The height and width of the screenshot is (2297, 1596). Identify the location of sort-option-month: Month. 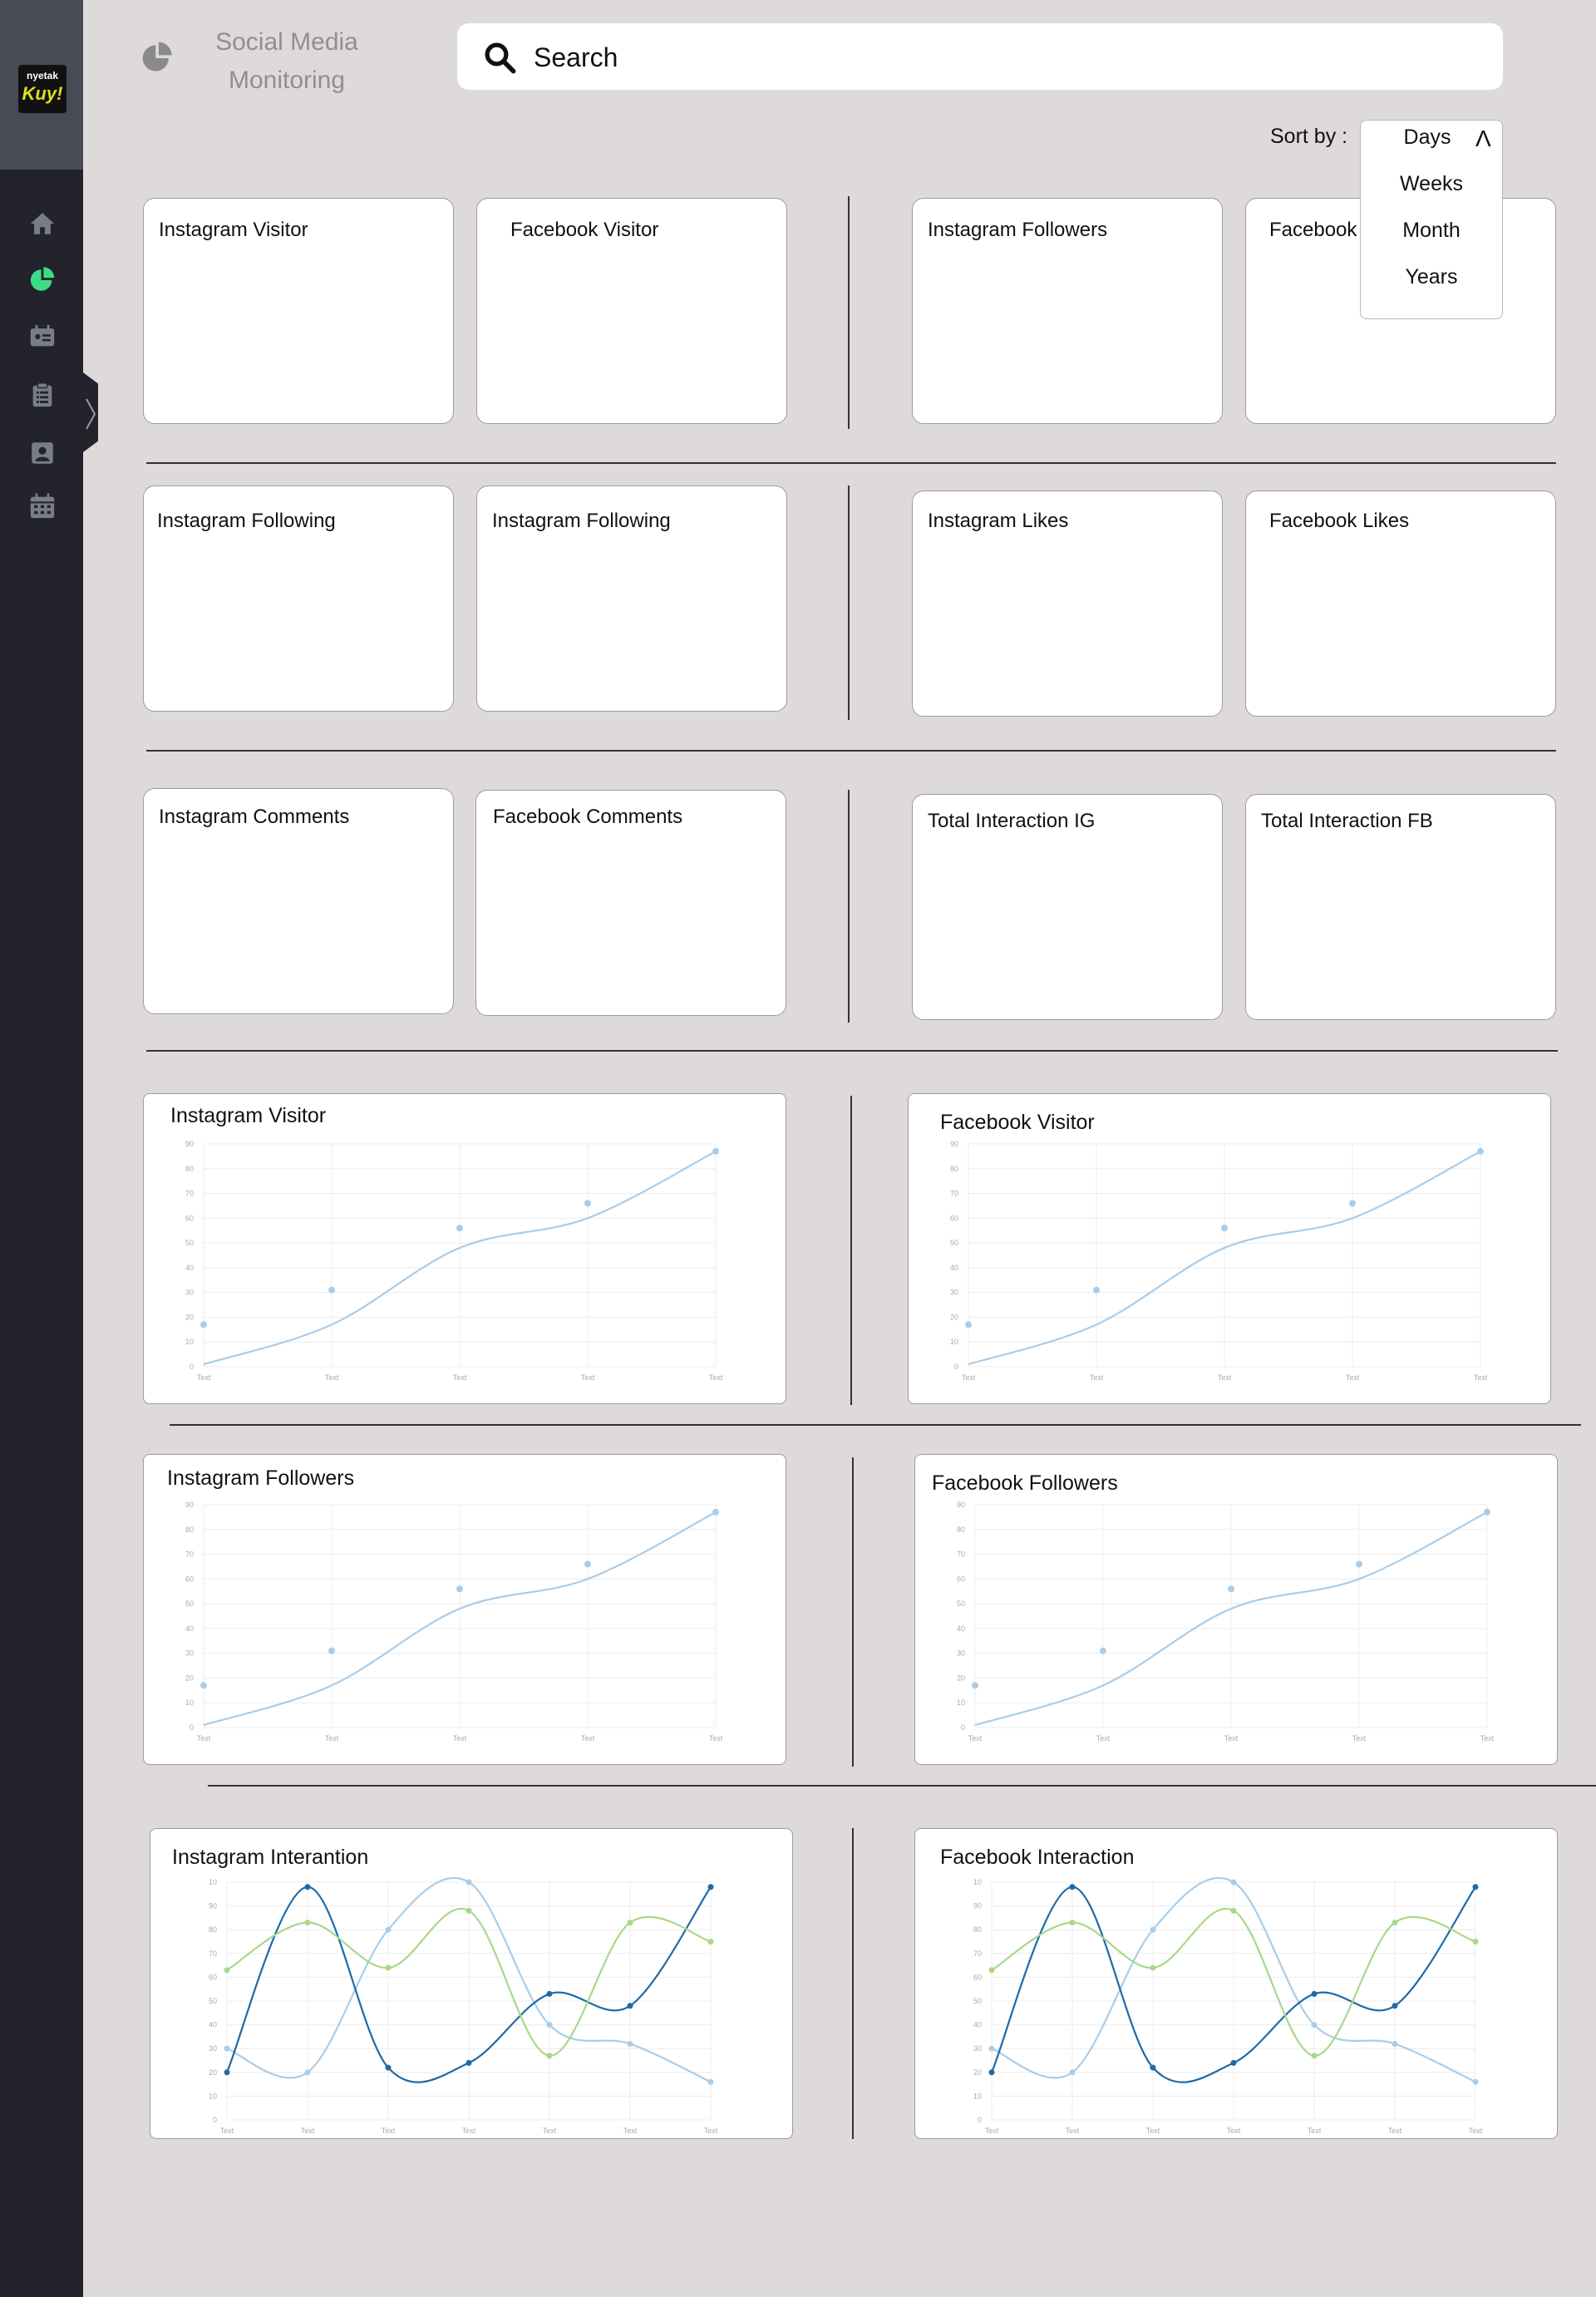
(1431, 231).